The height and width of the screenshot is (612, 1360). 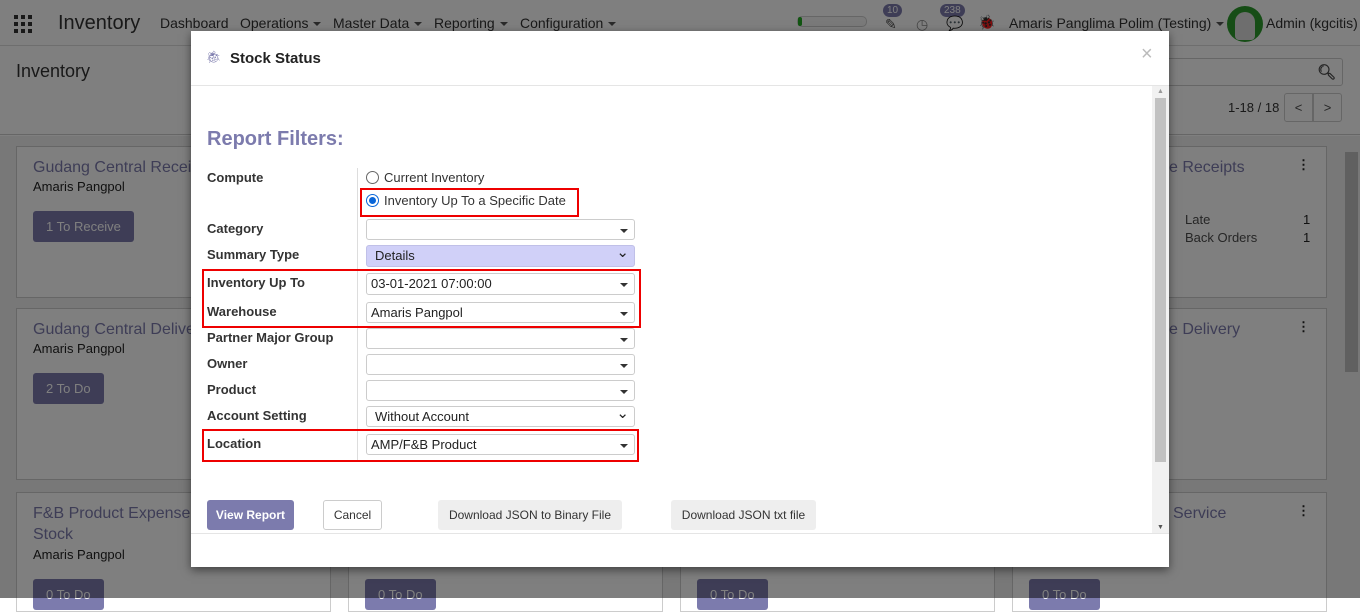 What do you see at coordinates (500, 255) in the screenshot?
I see `summary-type-select: Details` at bounding box center [500, 255].